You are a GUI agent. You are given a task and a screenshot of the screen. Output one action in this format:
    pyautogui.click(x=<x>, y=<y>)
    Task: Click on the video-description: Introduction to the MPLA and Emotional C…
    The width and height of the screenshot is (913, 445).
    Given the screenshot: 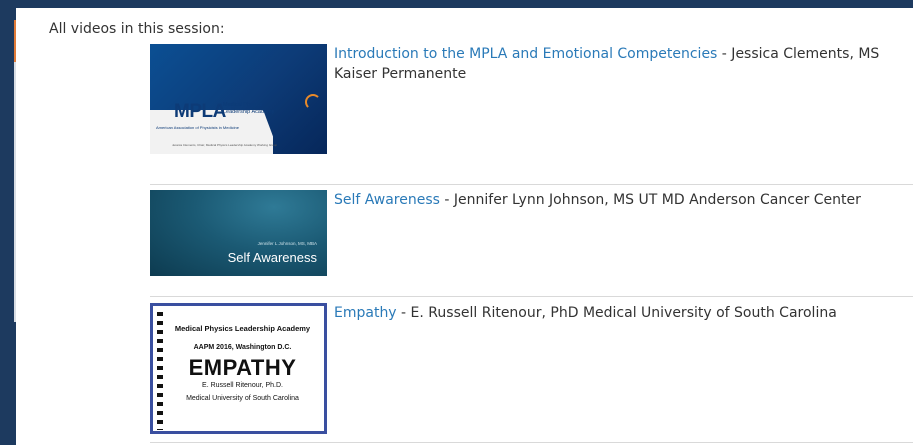 What is the action you would take?
    pyautogui.click(x=621, y=64)
    